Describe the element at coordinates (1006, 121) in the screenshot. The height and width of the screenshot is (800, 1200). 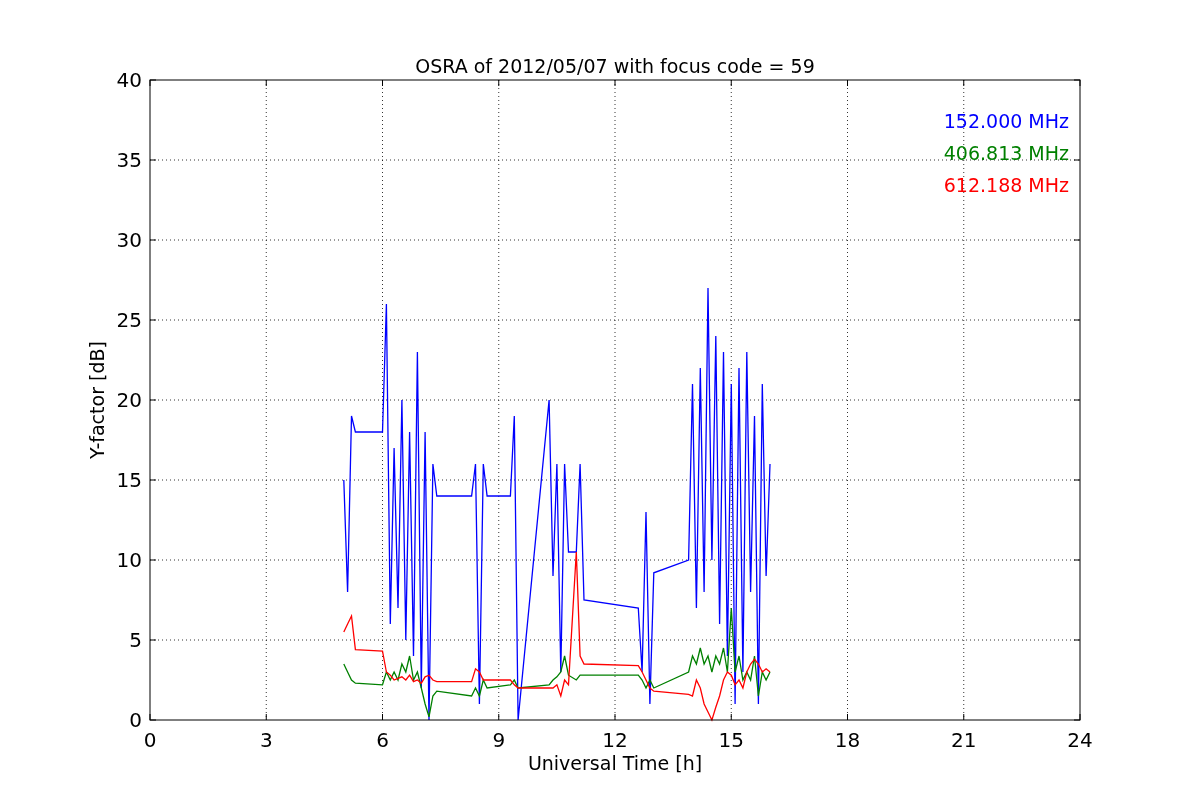
I see `legend-label: 152.000 MHz` at that location.